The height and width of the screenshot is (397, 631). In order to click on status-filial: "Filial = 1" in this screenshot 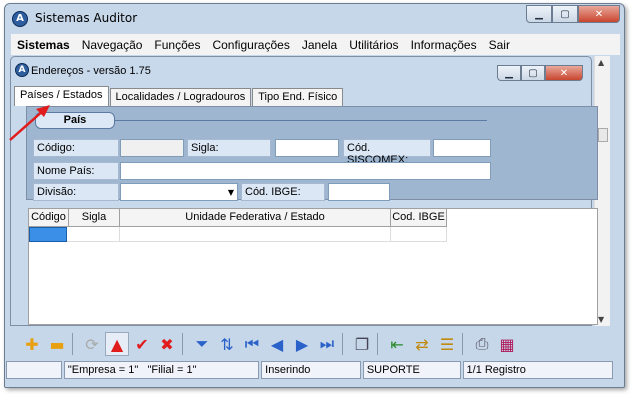, I will do `click(172, 370)`.